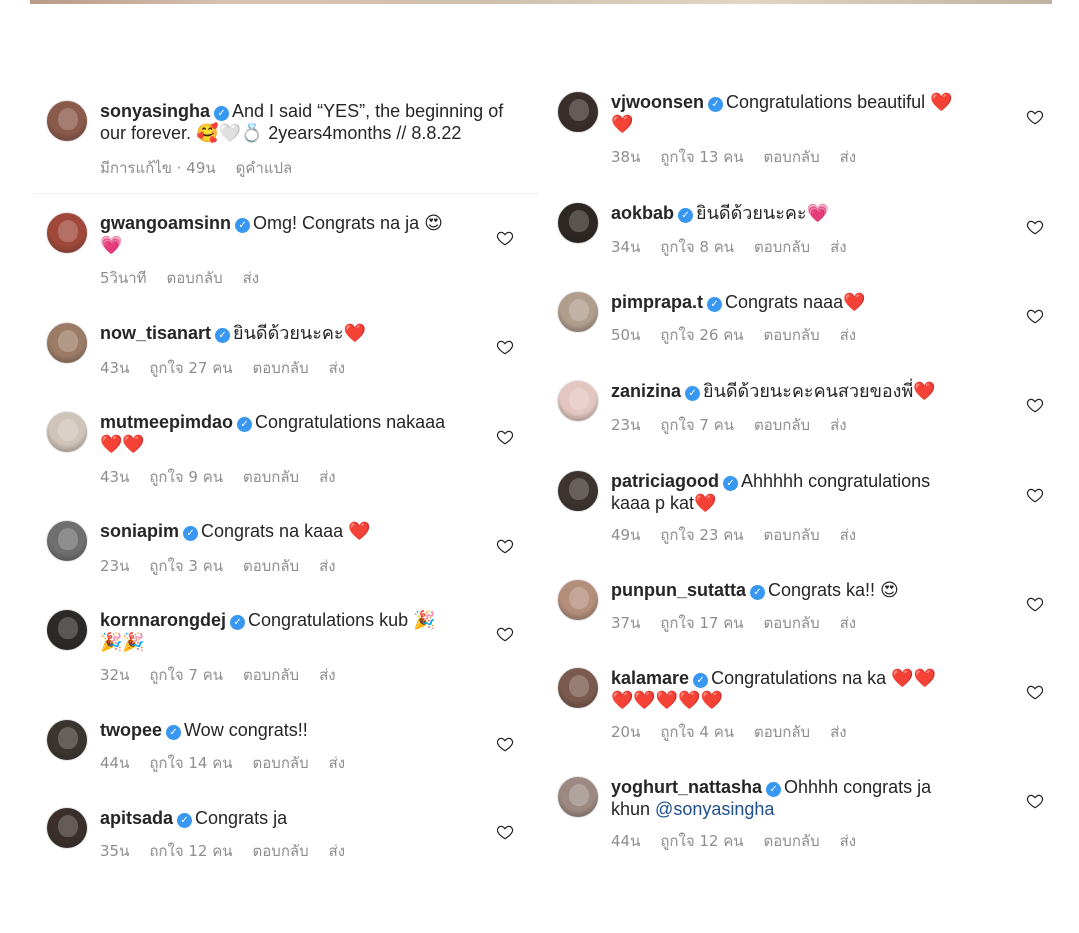 This screenshot has height=933, width=1079. I want to click on likes-count: ถูกใจ 17 คน, so click(701, 623).